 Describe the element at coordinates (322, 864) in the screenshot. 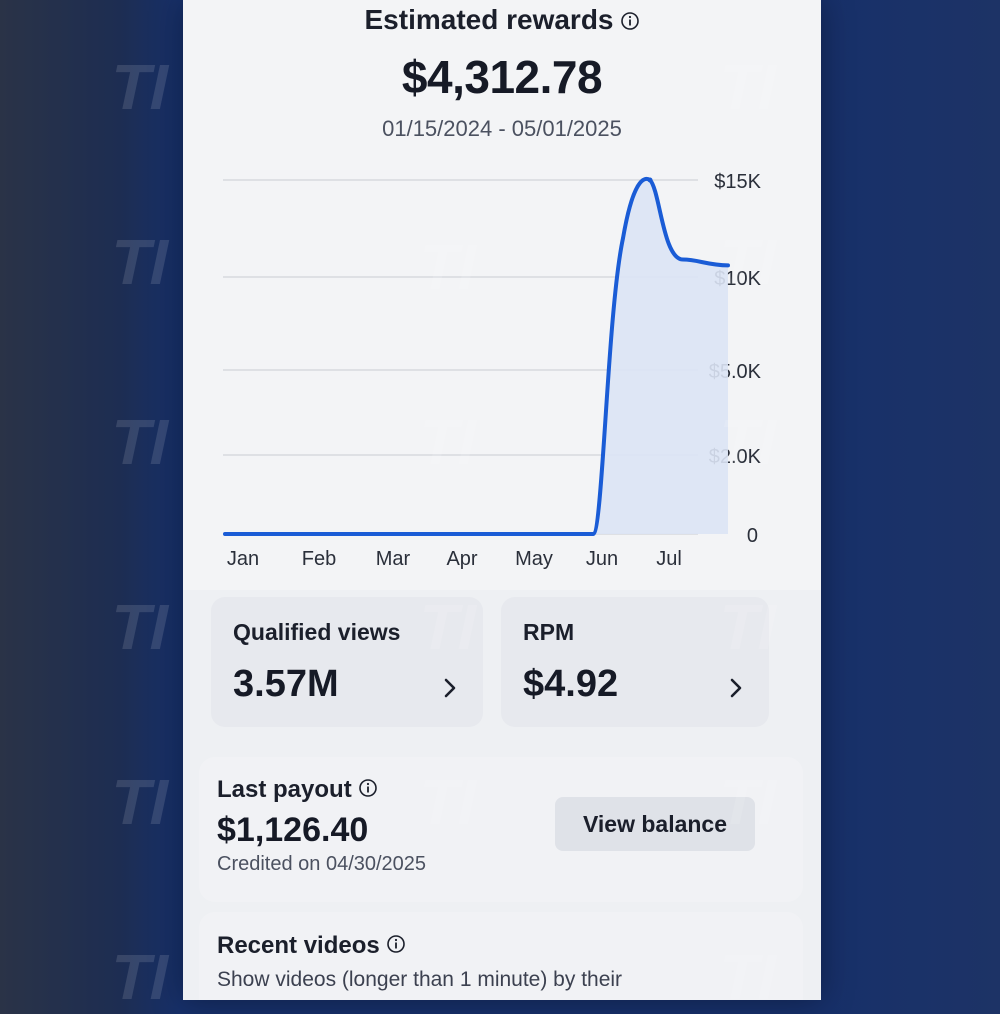

I see `credited-date: Credited on 04/30/2025` at that location.